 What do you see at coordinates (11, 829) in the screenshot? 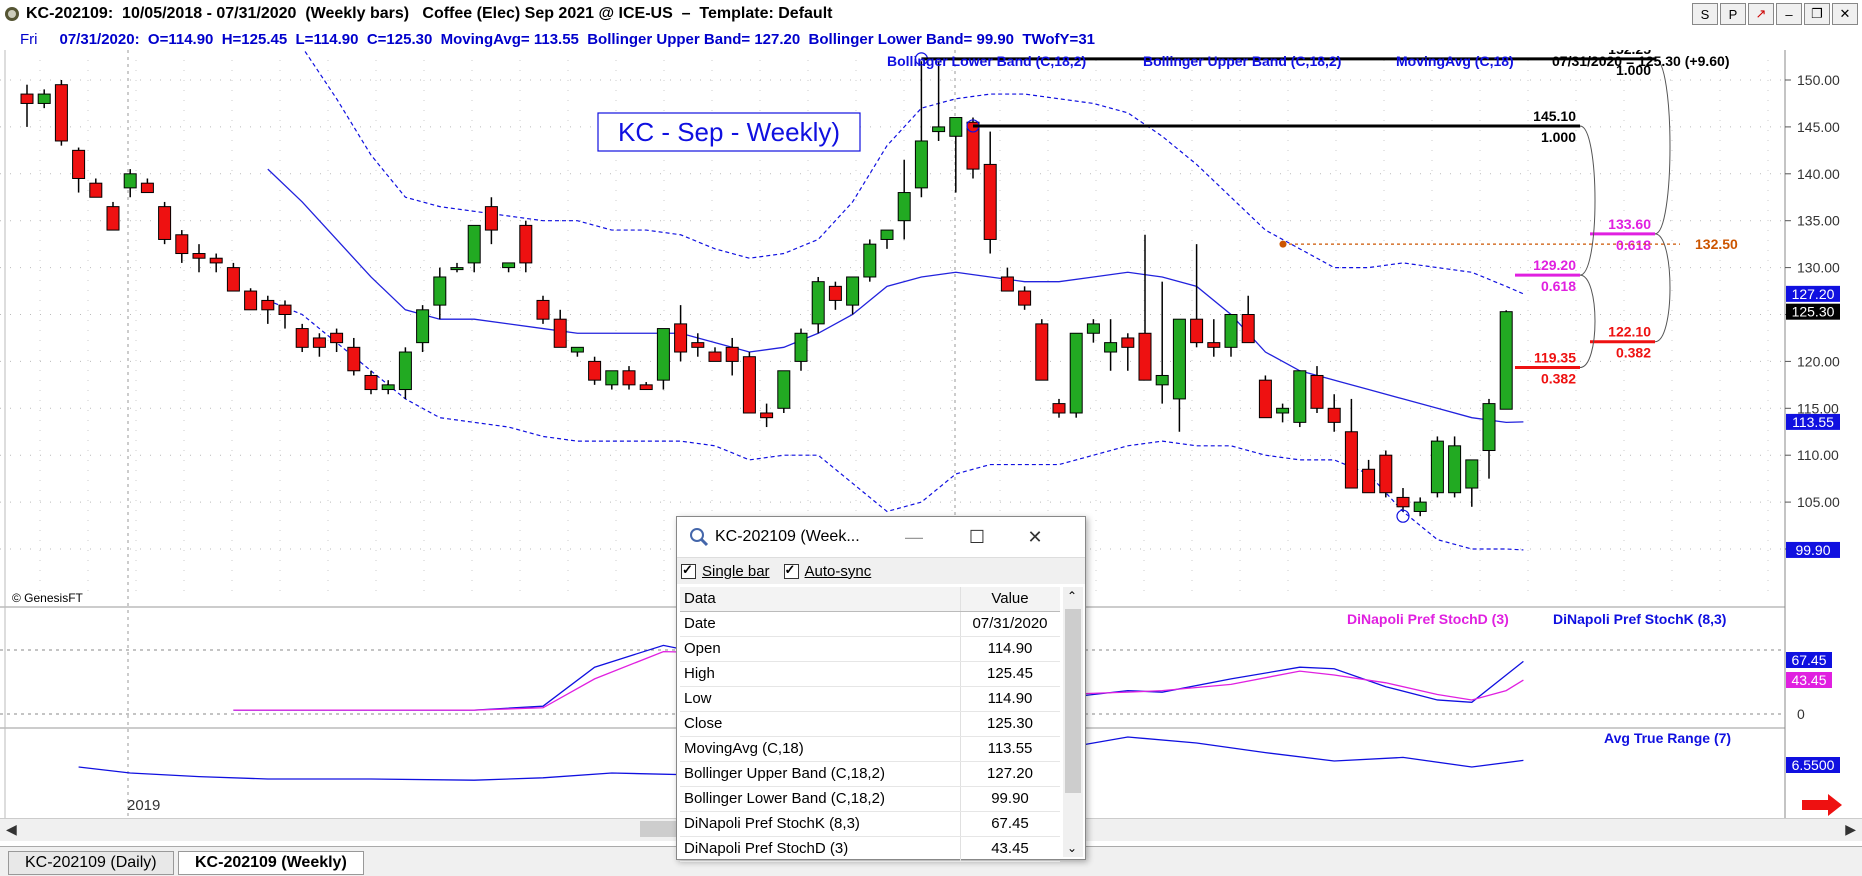
I see `scroll-left-icon: ◀` at bounding box center [11, 829].